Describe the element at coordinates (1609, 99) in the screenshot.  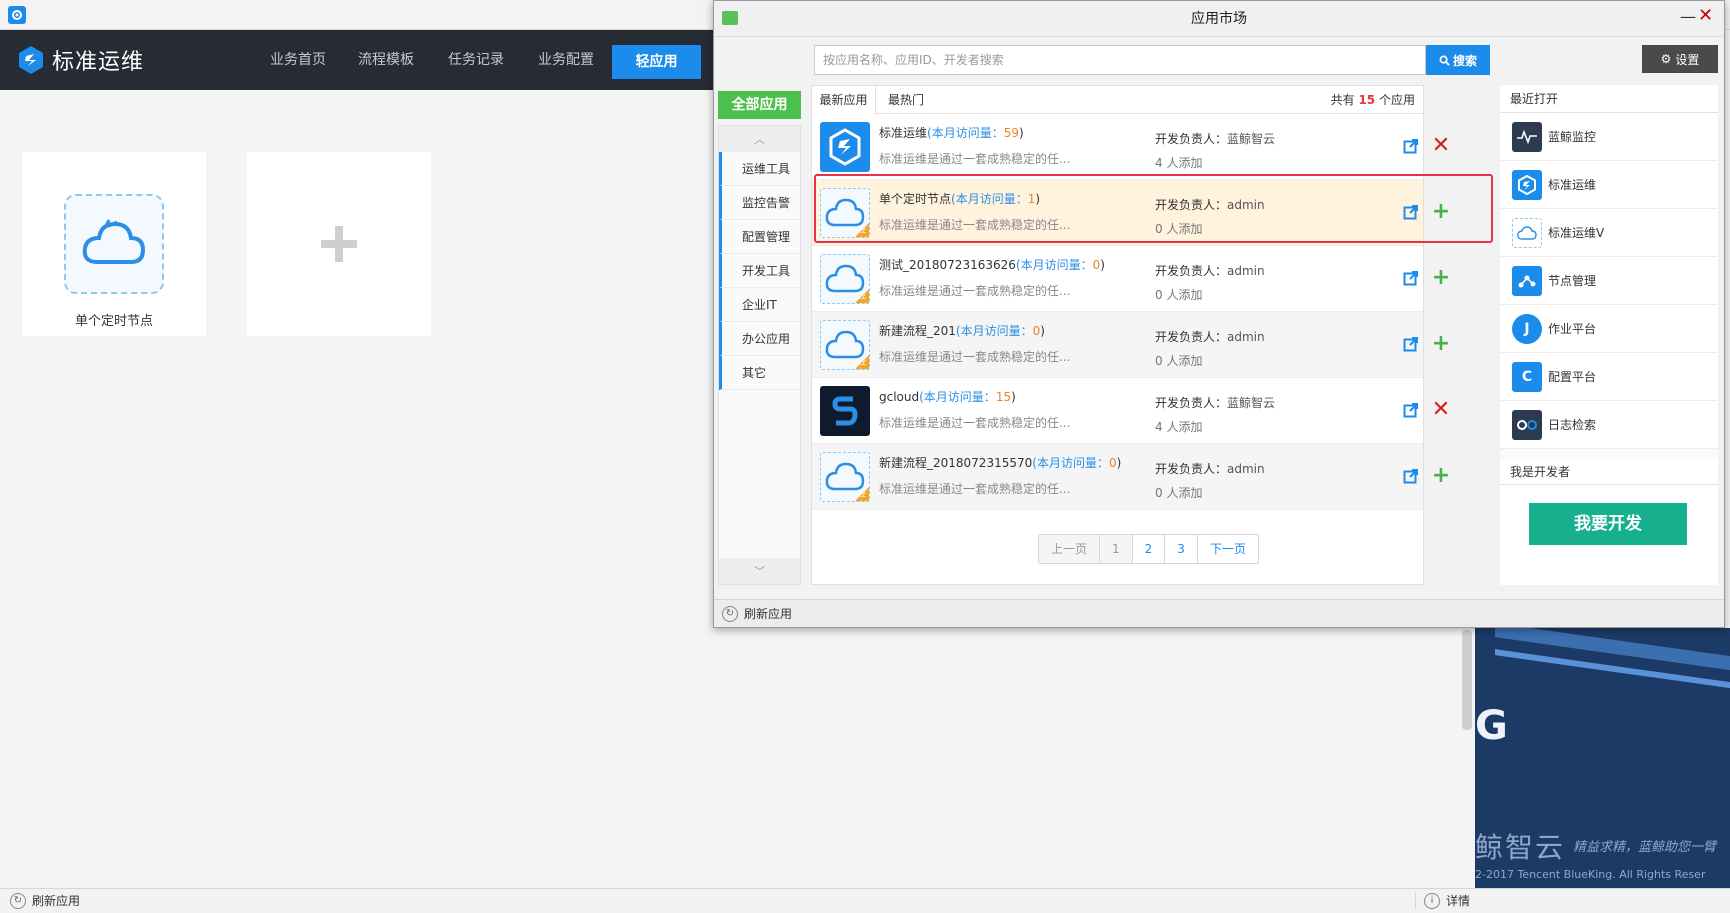
I see `recent-title: 最近打开` at that location.